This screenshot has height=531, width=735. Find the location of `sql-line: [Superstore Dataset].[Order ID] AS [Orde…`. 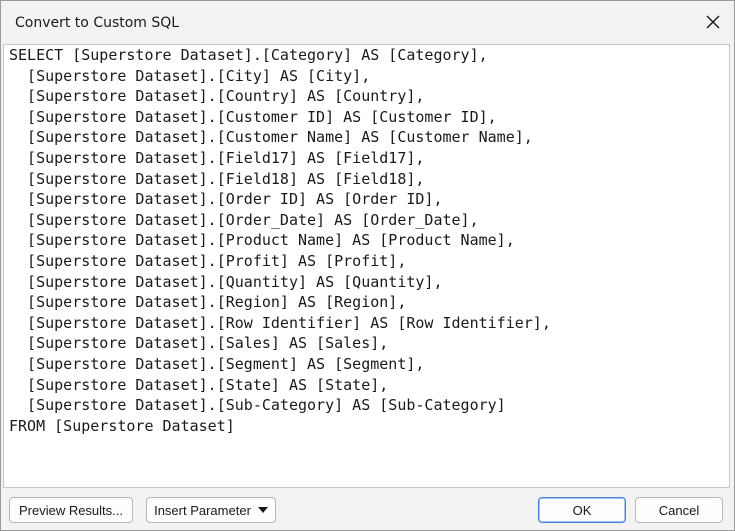

sql-line: [Superstore Dataset].[Order ID] AS [Orde… is located at coordinates (226, 199).